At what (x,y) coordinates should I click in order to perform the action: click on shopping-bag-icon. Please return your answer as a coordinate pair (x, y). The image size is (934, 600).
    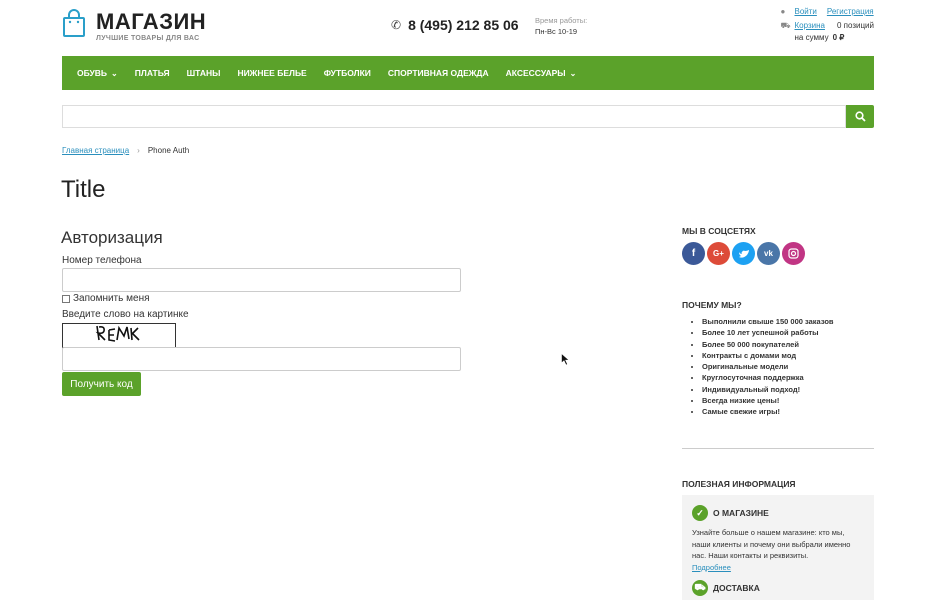
    Looking at the image, I should click on (74, 23).